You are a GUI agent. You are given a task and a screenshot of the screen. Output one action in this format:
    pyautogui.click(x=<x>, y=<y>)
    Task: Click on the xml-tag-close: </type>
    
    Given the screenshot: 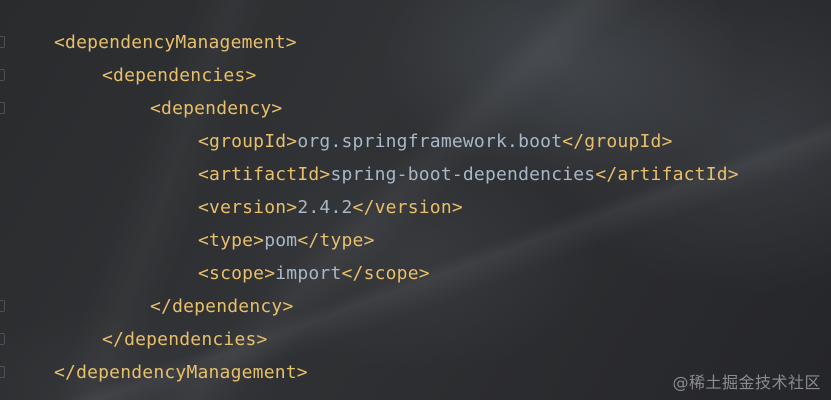 What is the action you would take?
    pyautogui.click(x=336, y=240)
    